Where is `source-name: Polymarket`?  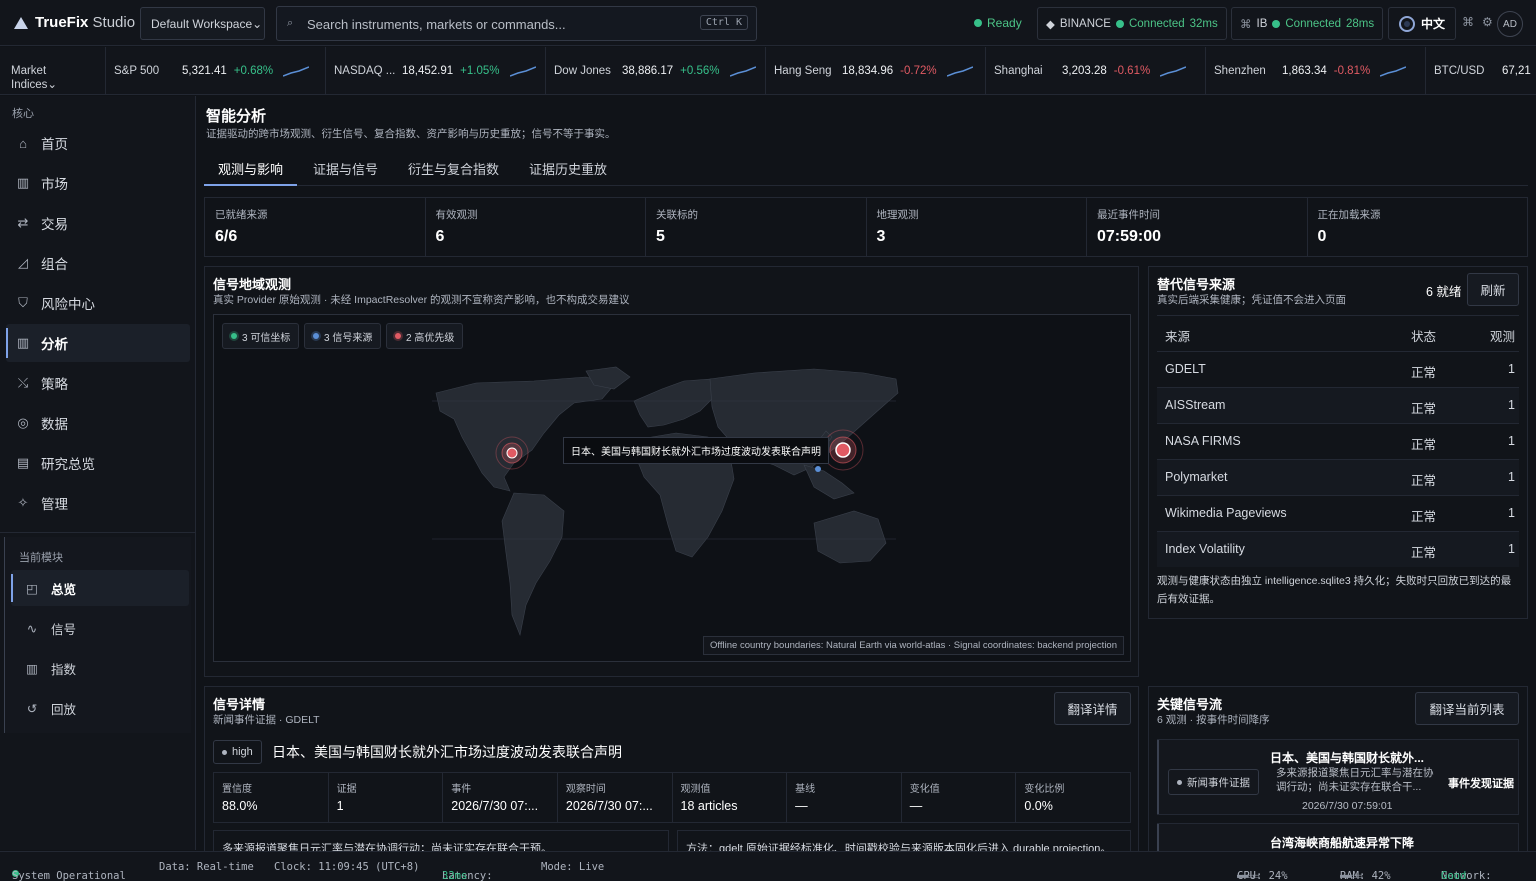
source-name: Polymarket is located at coordinates (1196, 477).